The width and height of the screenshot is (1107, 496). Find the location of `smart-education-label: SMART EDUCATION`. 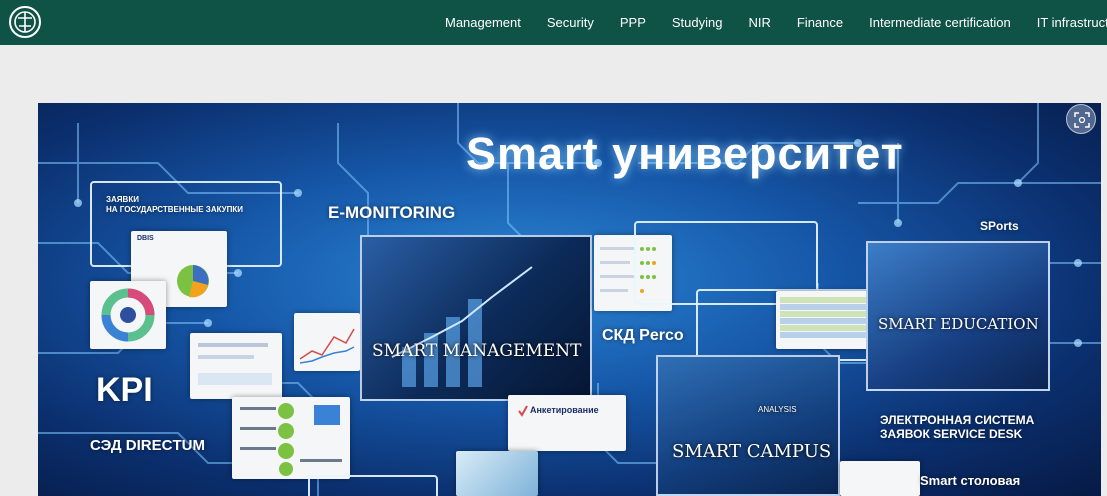

smart-education-label: SMART EDUCATION is located at coordinates (958, 324).